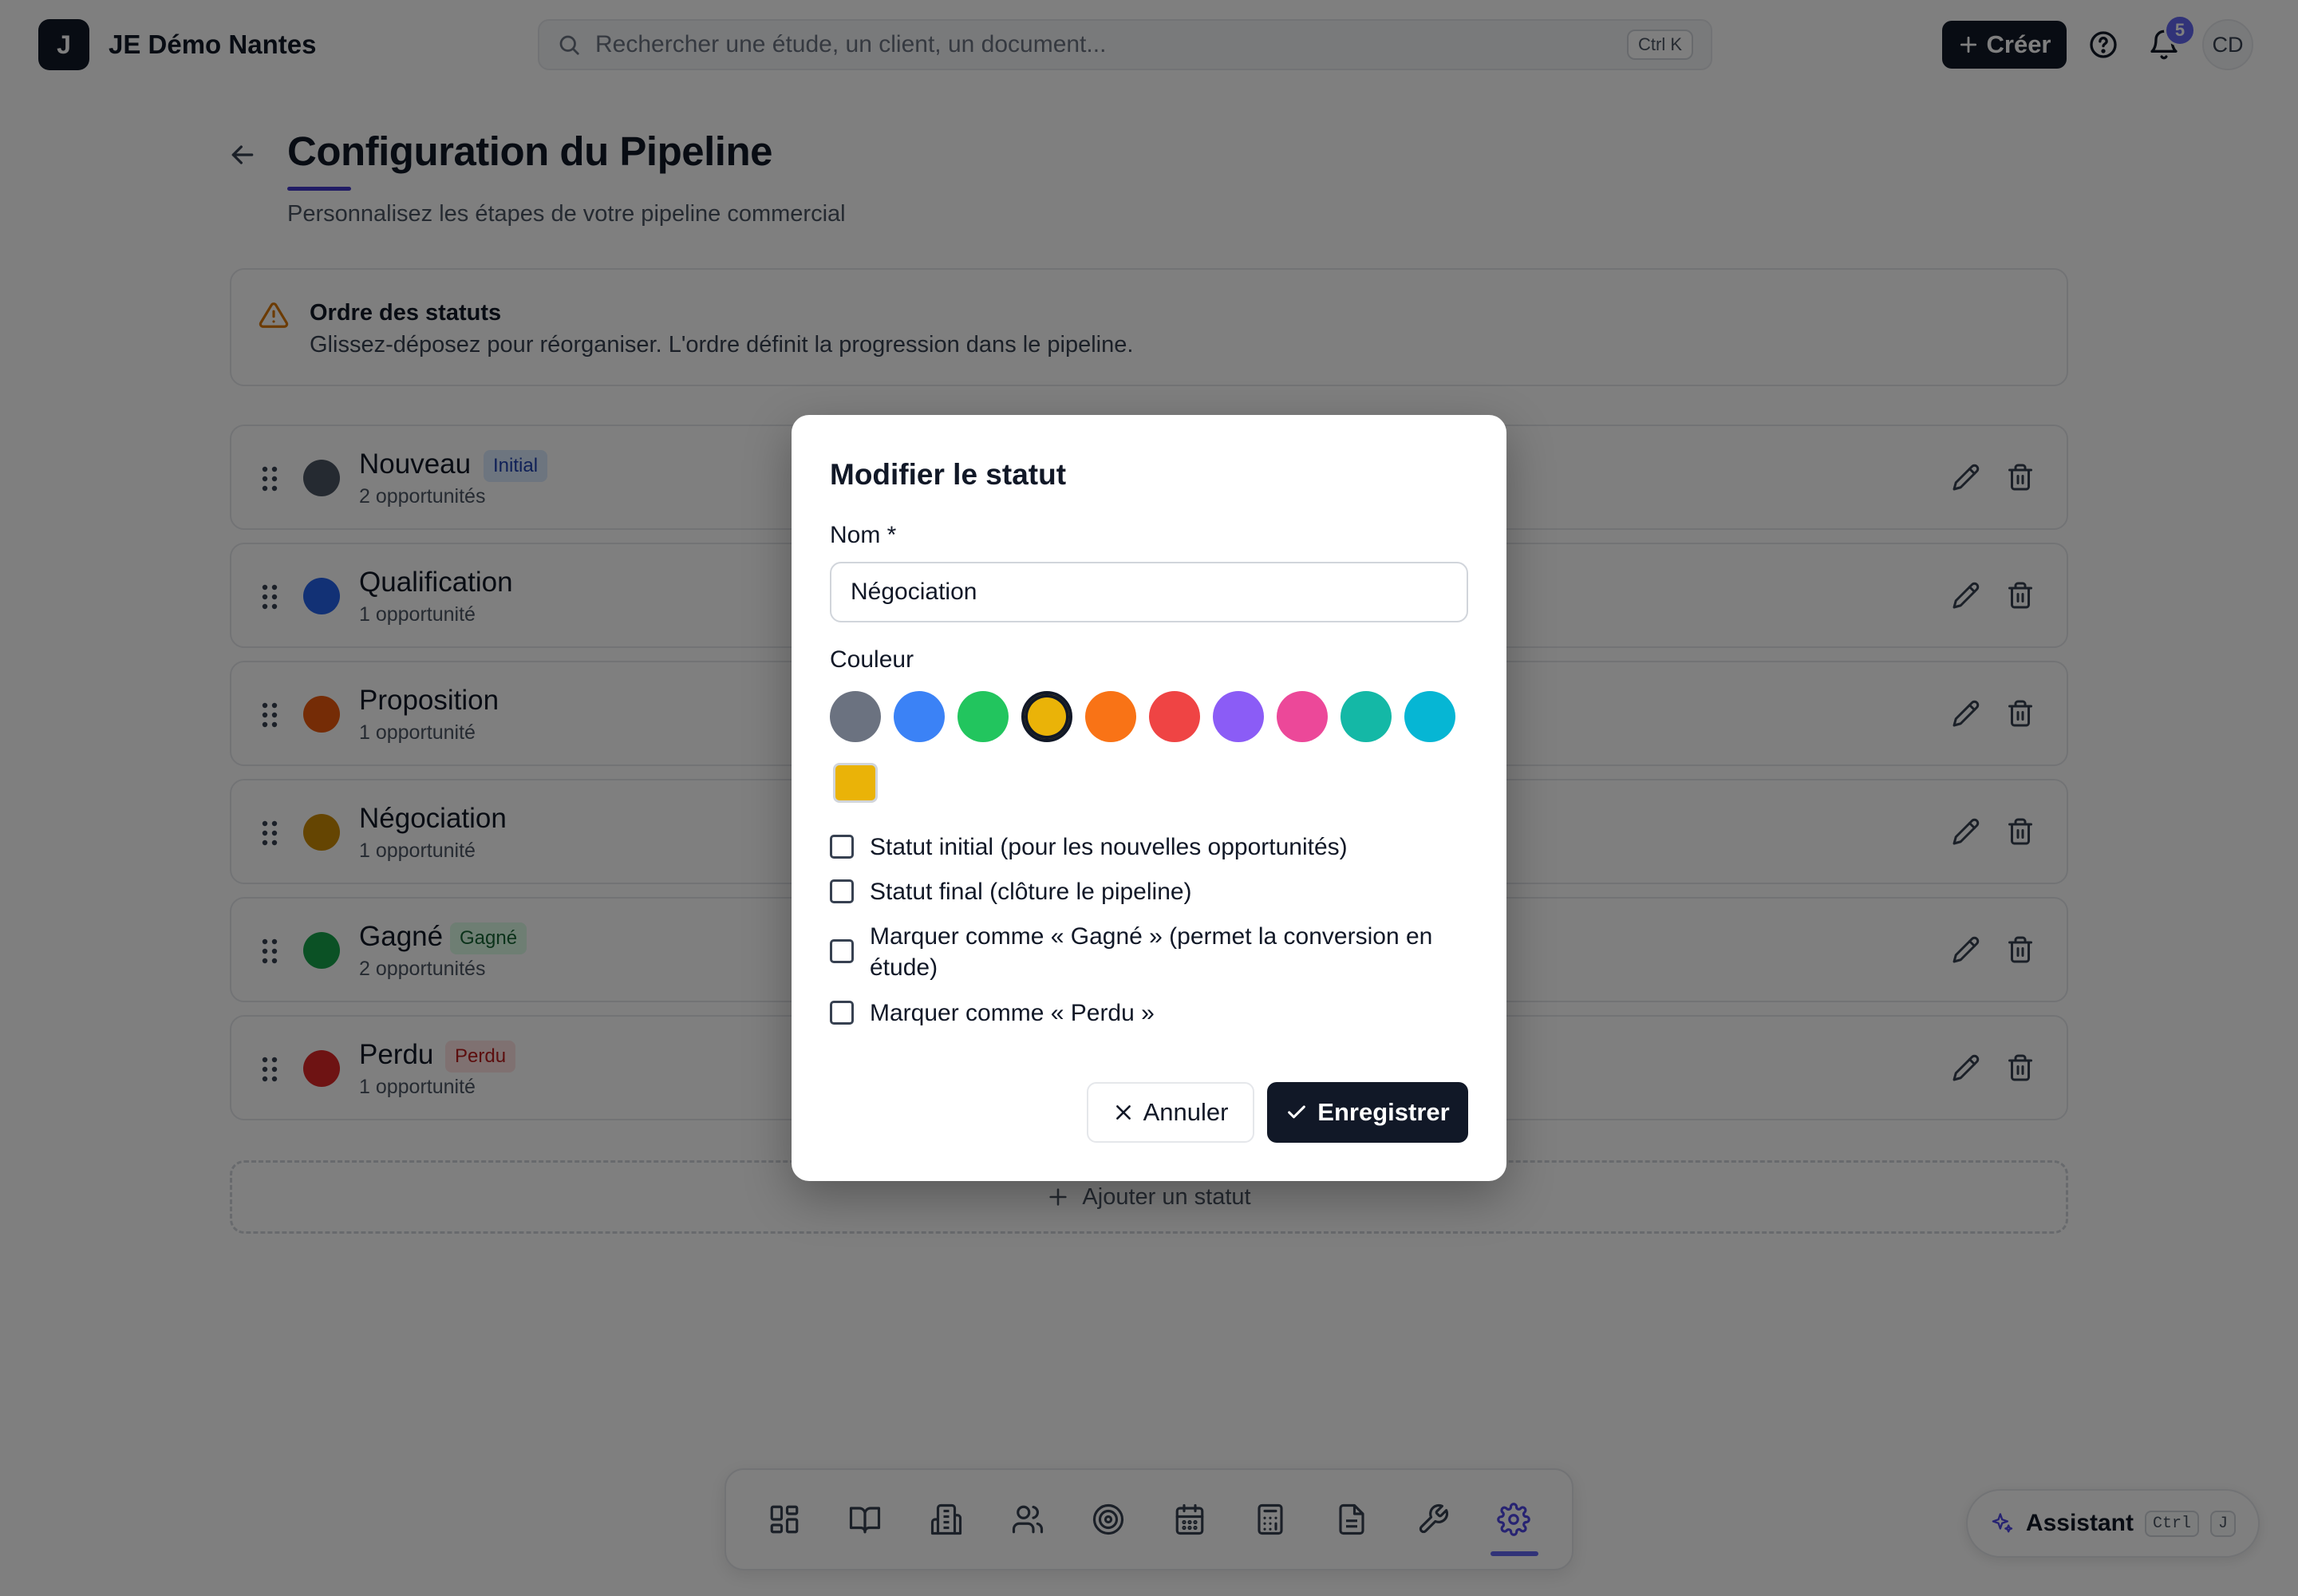 This screenshot has width=2298, height=1596. I want to click on custom-color-picker, so click(856, 783).